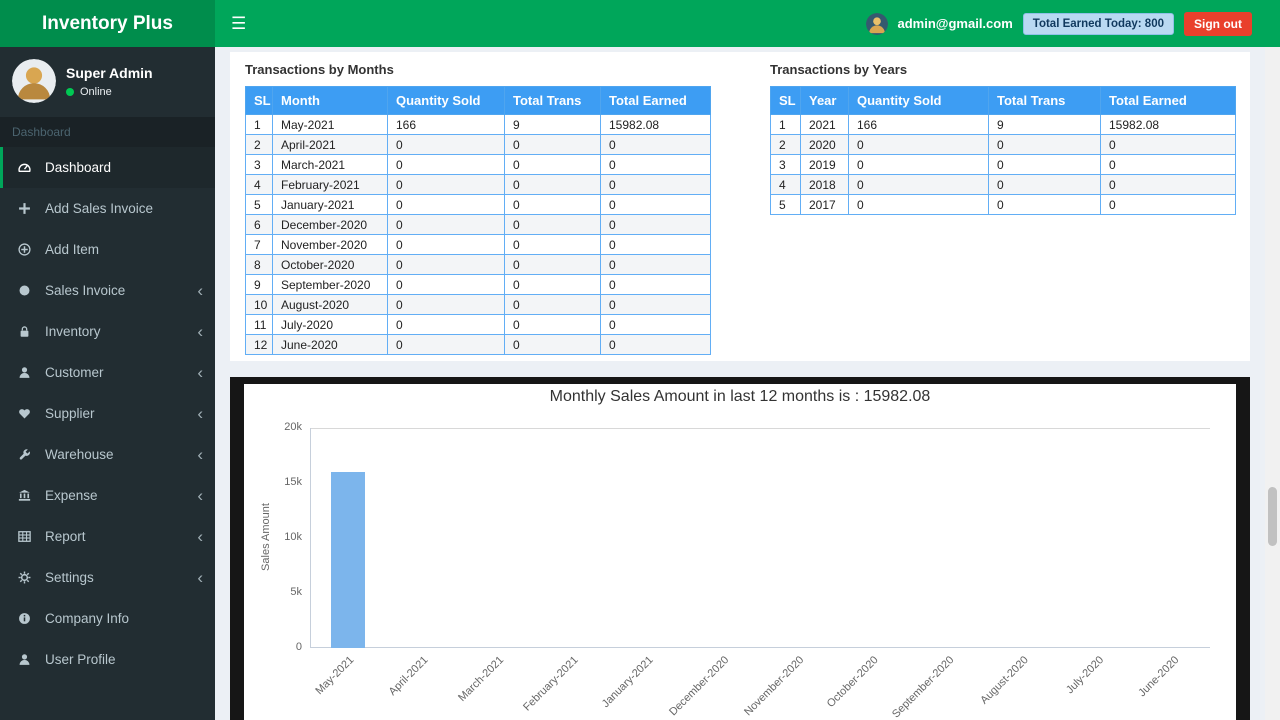  Describe the element at coordinates (1218, 23) in the screenshot. I see `sign-out-button: Sign out` at that location.